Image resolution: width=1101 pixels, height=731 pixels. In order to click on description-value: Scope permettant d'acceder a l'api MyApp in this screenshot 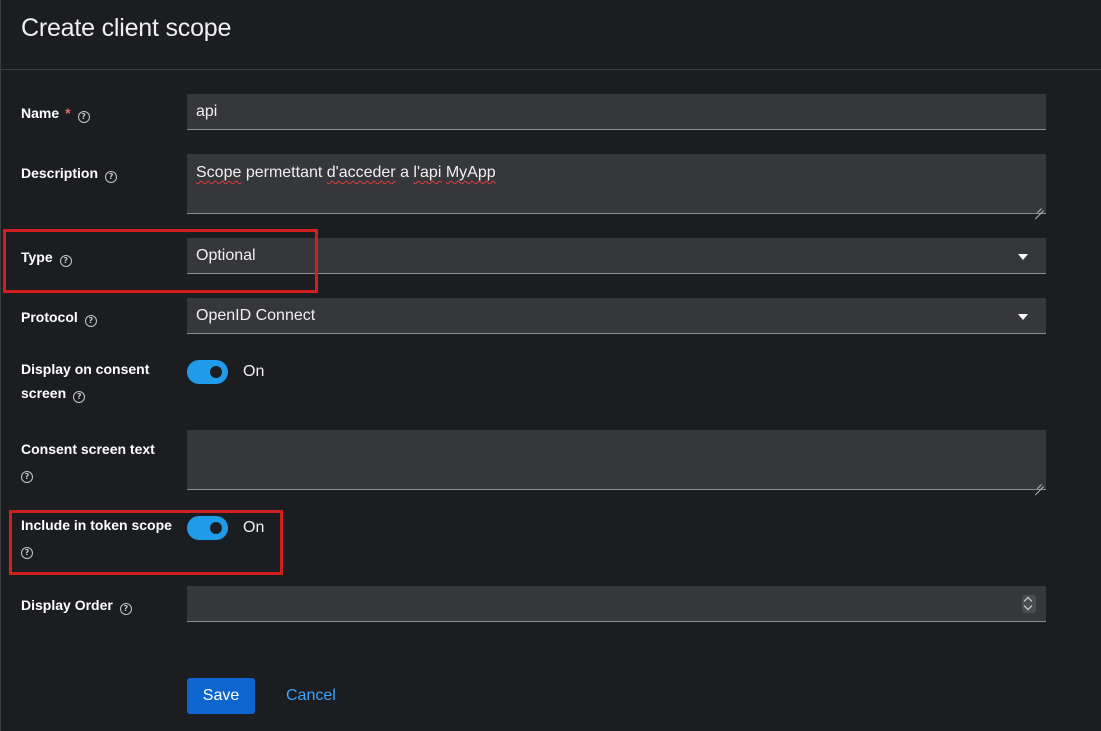, I will do `click(346, 172)`.